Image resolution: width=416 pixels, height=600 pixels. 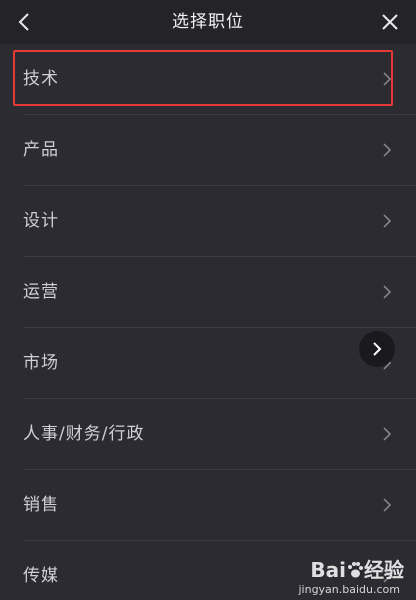 What do you see at coordinates (219, 505) in the screenshot?
I see `list-item-sales: 销售` at bounding box center [219, 505].